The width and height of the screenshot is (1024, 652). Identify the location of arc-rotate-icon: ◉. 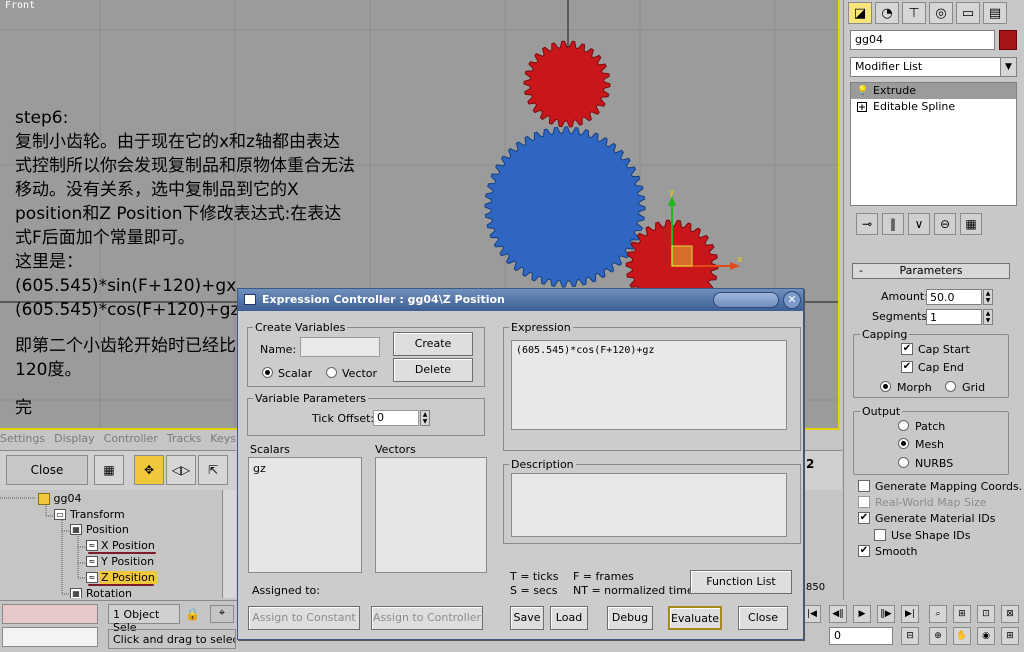
(986, 636).